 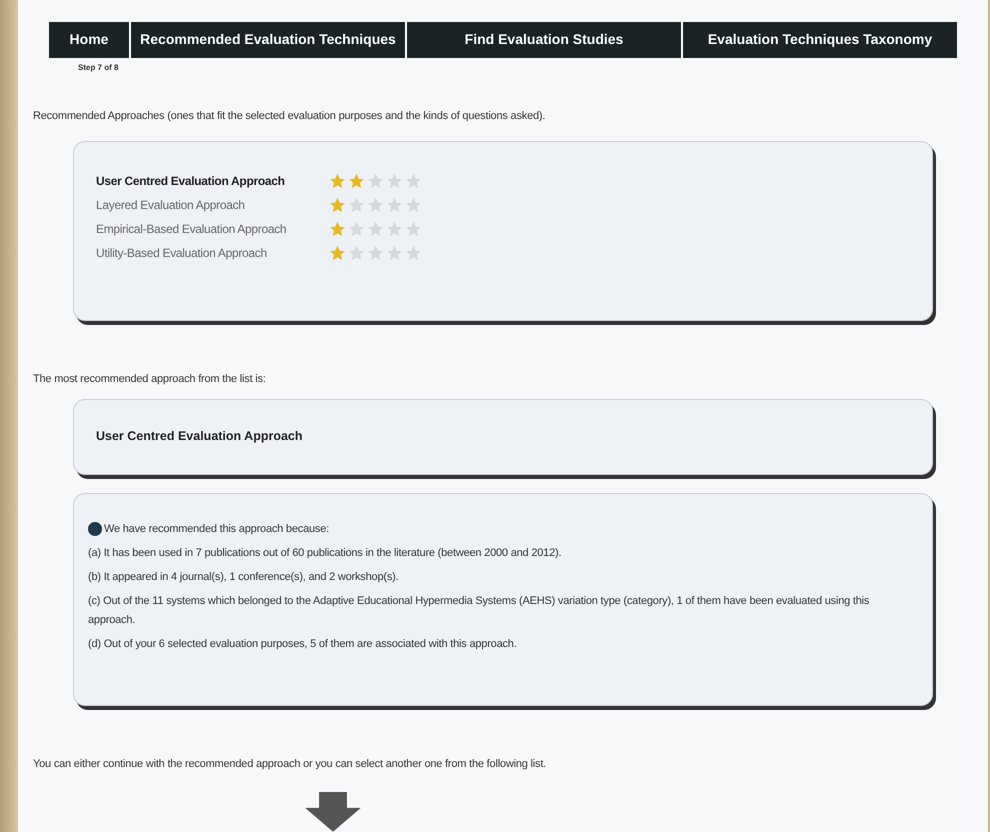 What do you see at coordinates (212, 205) in the screenshot?
I see `approach-name: Layered Evaluation Approach` at bounding box center [212, 205].